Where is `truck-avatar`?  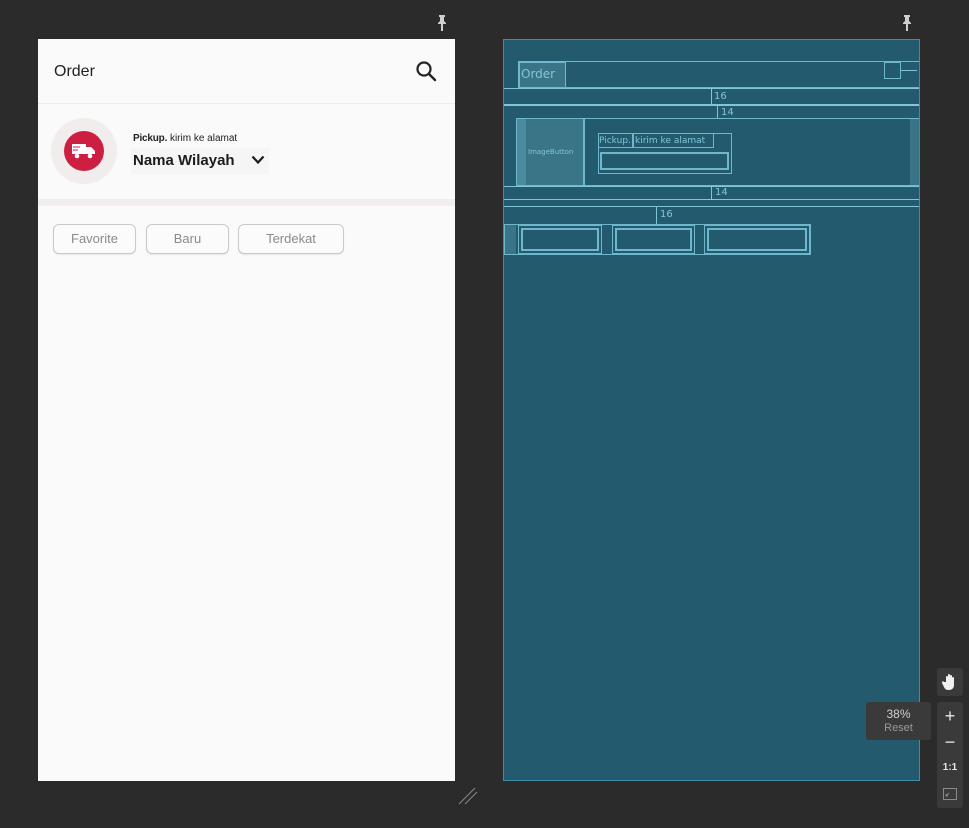 truck-avatar is located at coordinates (84, 151).